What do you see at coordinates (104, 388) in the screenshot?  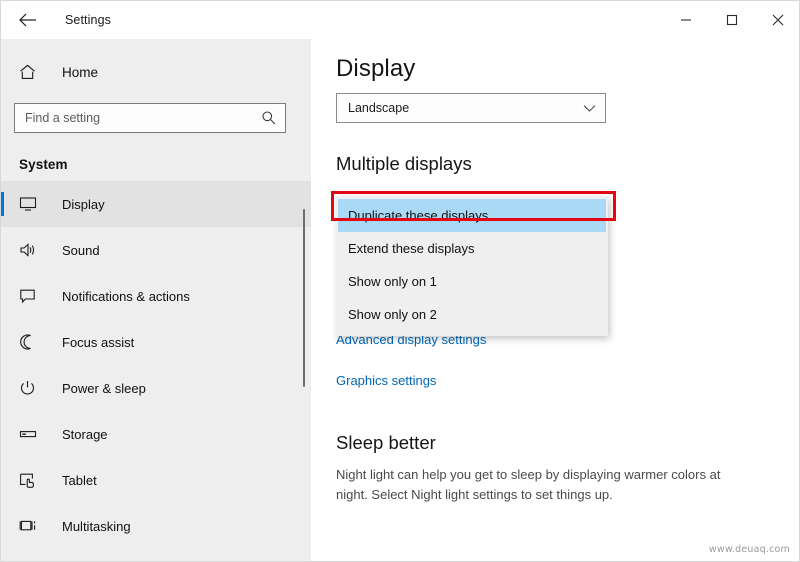 I see `sidebar-item-label: Power & sleep` at bounding box center [104, 388].